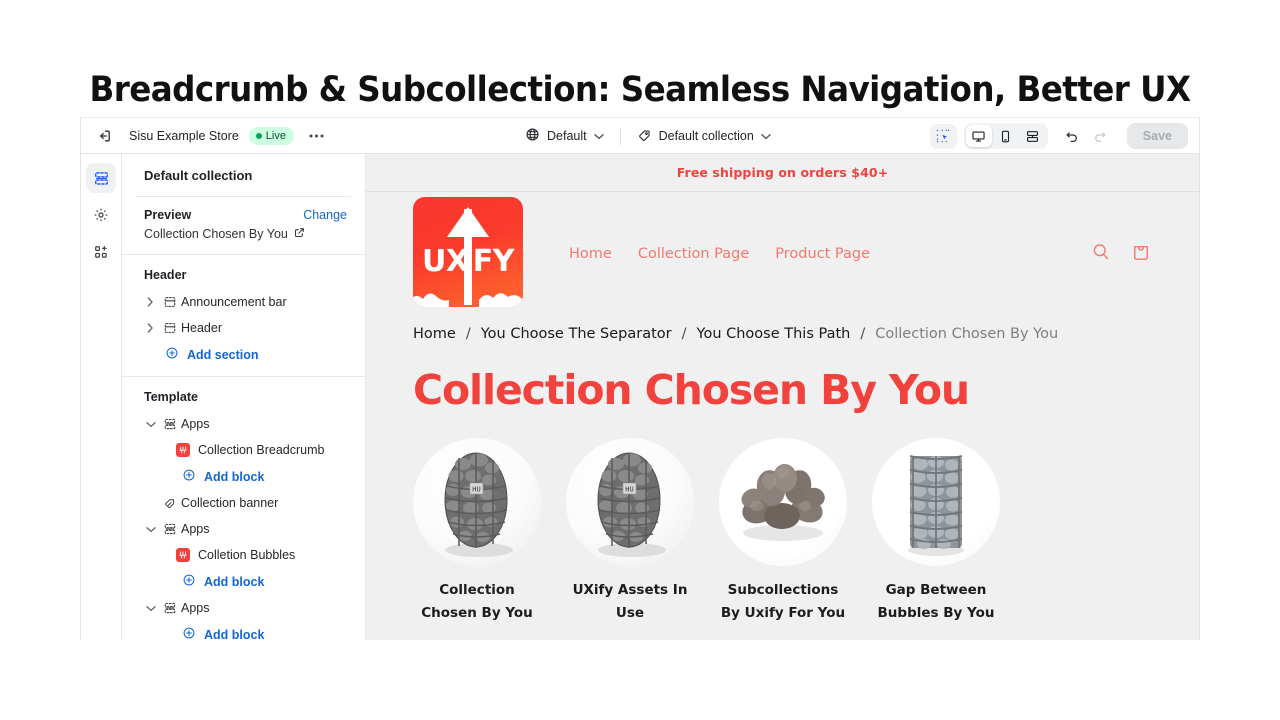 The image size is (1280, 720). I want to click on theme-selector: Default, so click(564, 136).